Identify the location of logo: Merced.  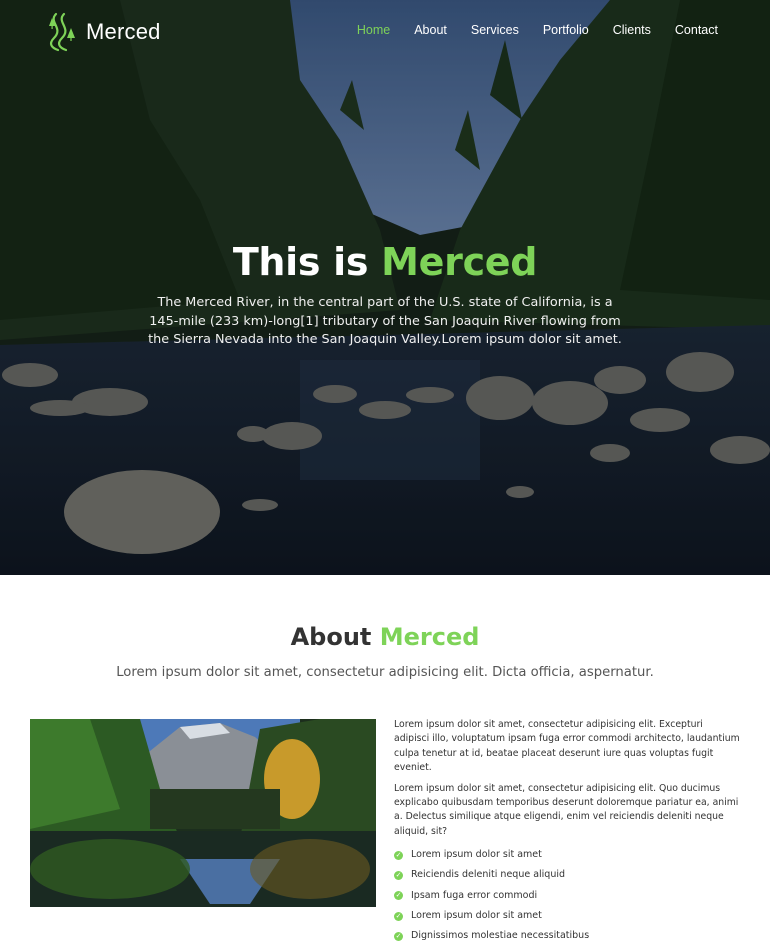
(102, 32).